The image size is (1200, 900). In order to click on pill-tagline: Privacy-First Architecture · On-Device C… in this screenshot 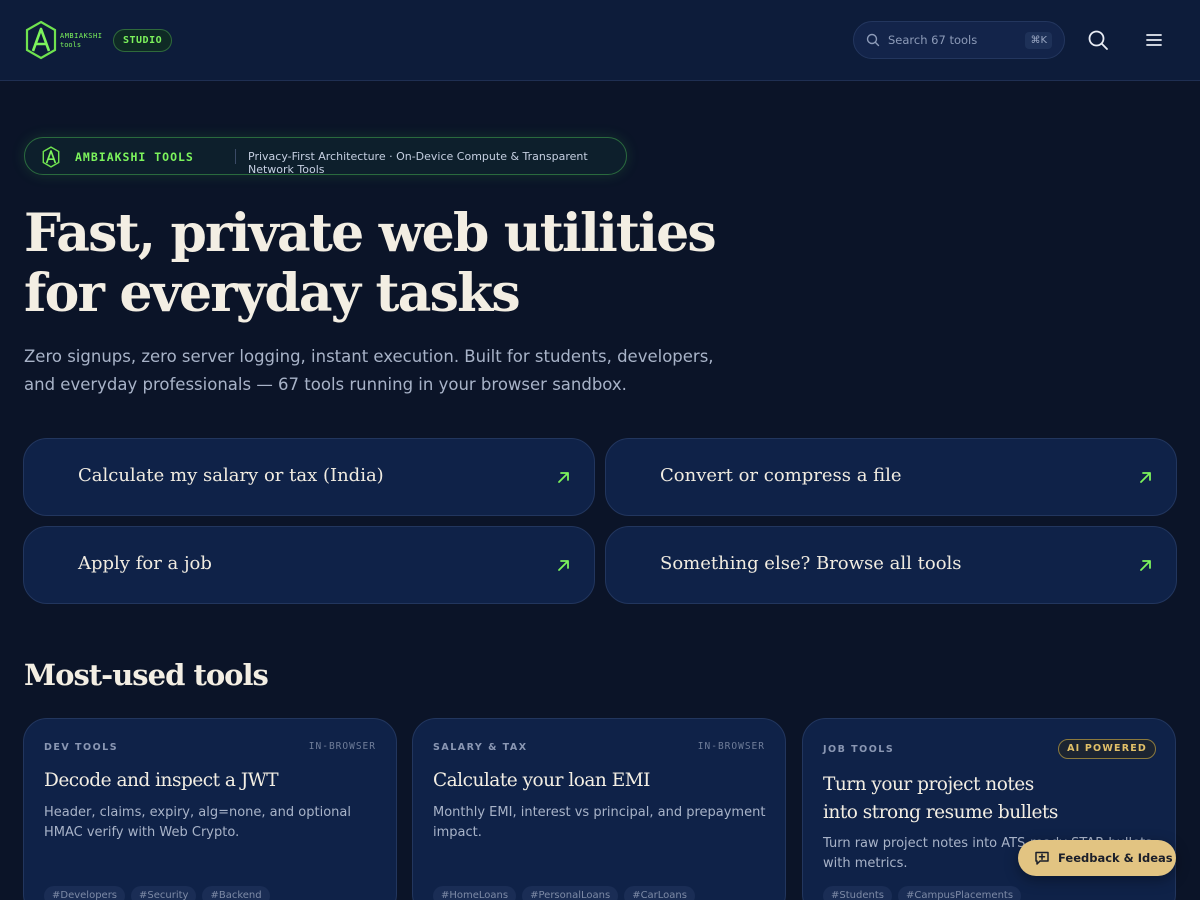, I will do `click(418, 163)`.